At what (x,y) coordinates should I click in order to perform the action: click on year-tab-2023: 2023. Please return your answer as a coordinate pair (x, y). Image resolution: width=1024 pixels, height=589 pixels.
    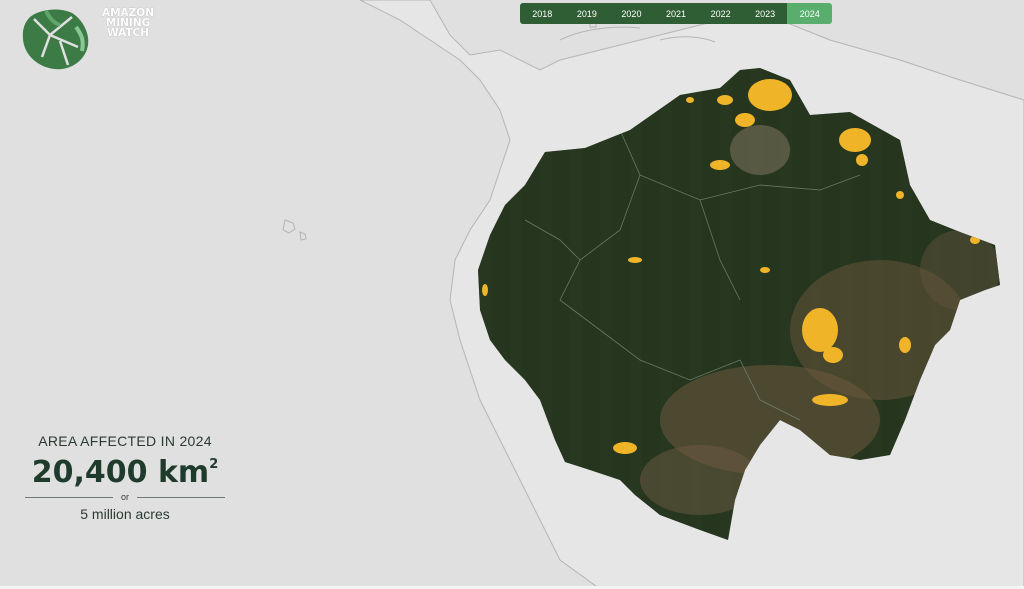
    Looking at the image, I should click on (765, 13).